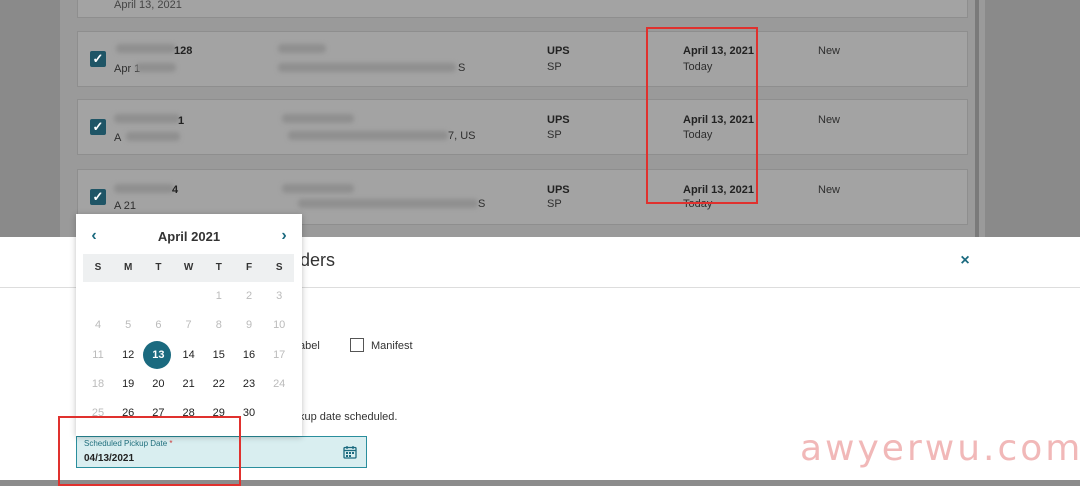 This screenshot has height=486, width=1080. I want to click on calendar-day: 16, so click(249, 355).